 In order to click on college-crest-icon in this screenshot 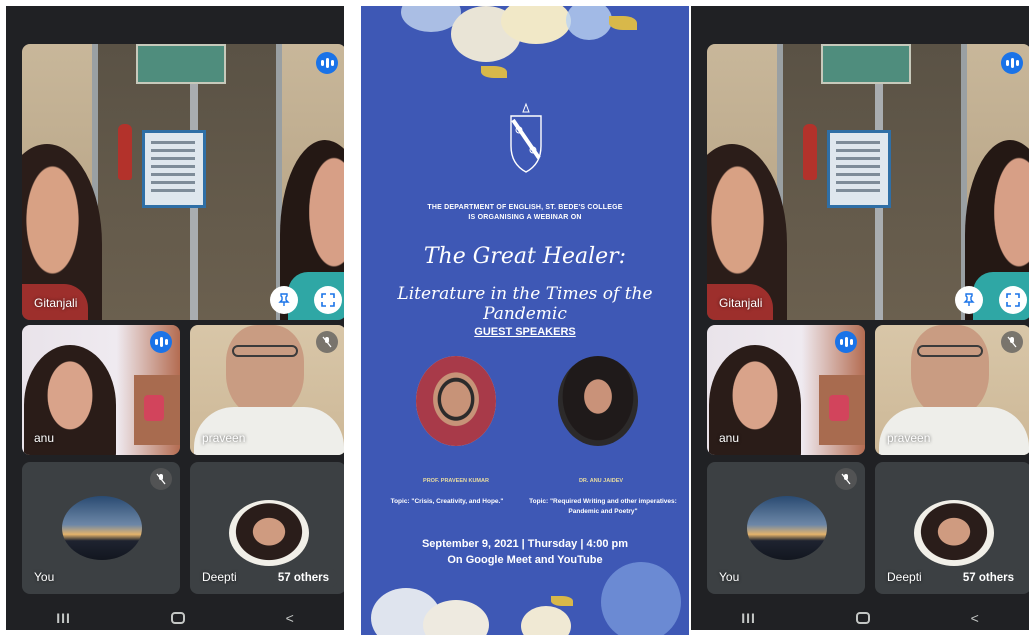, I will do `click(526, 137)`.